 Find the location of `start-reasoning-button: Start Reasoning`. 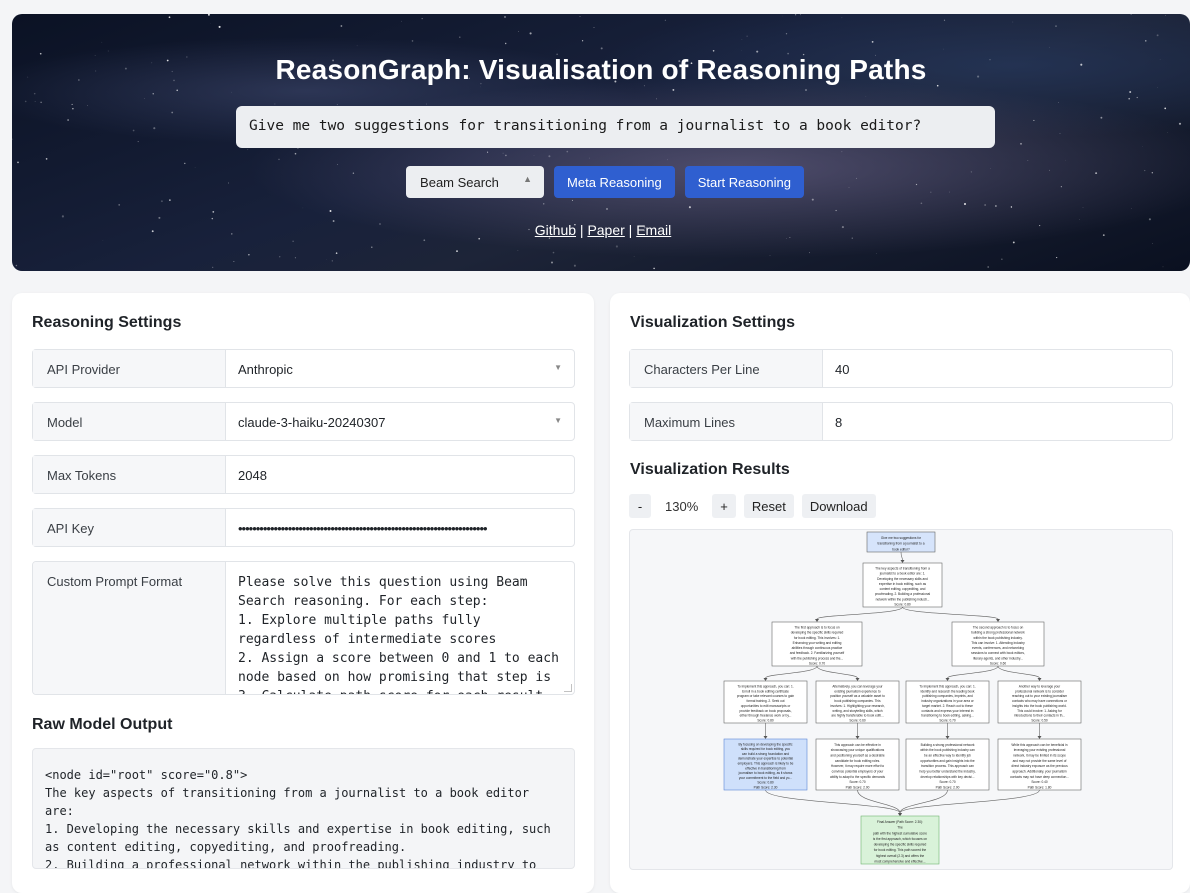

start-reasoning-button: Start Reasoning is located at coordinates (744, 182).